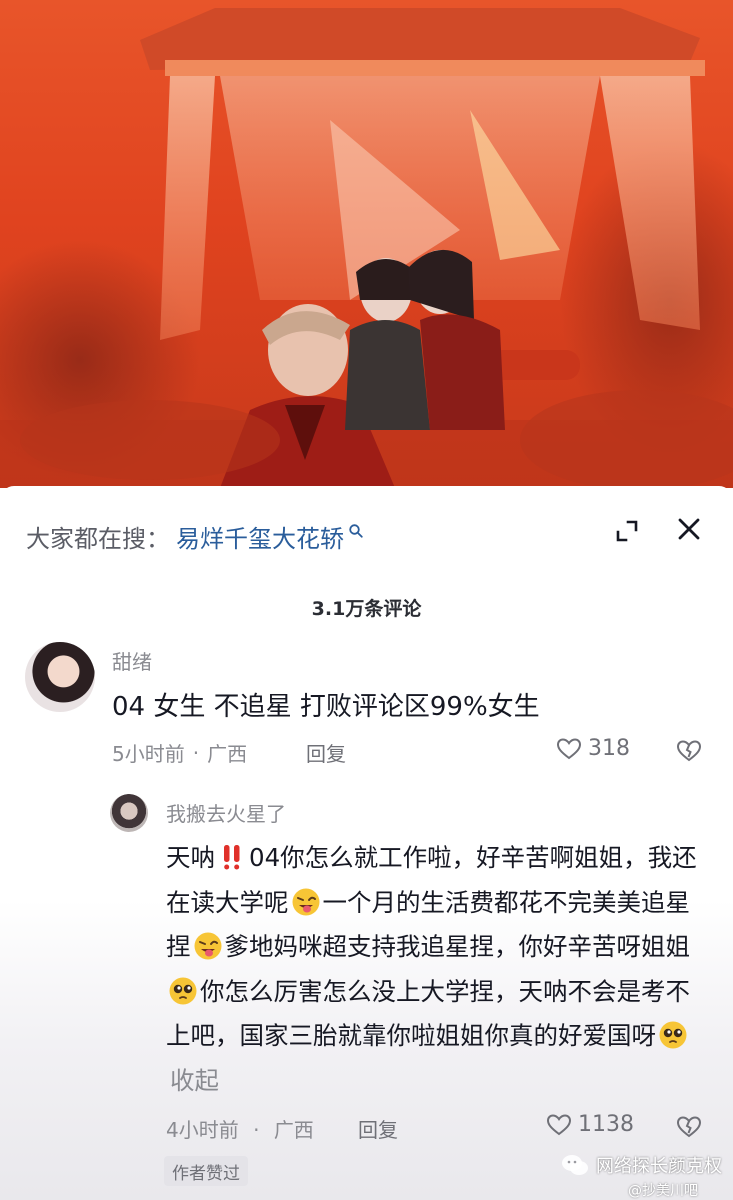 This screenshot has width=733, height=1200. I want to click on search-suggestion: 大家都在搜： 易烊千玺大花轿, so click(195, 536).